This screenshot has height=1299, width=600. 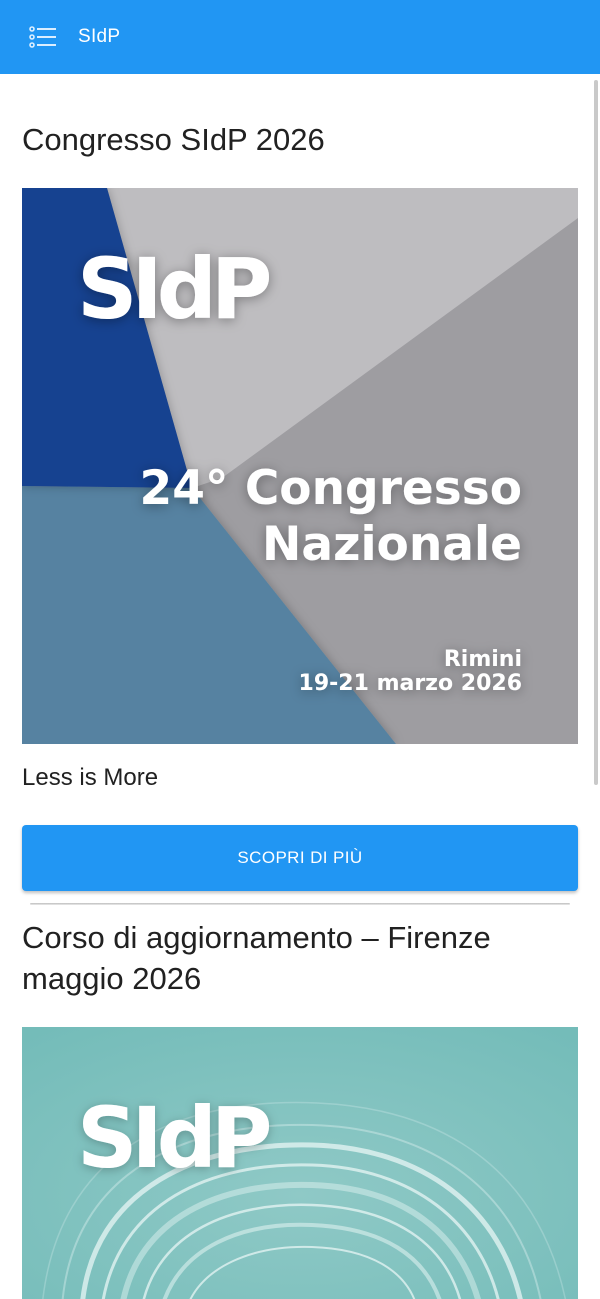 What do you see at coordinates (300, 858) in the screenshot?
I see `discover-more-button: SCOPRI DI PIÙ` at bounding box center [300, 858].